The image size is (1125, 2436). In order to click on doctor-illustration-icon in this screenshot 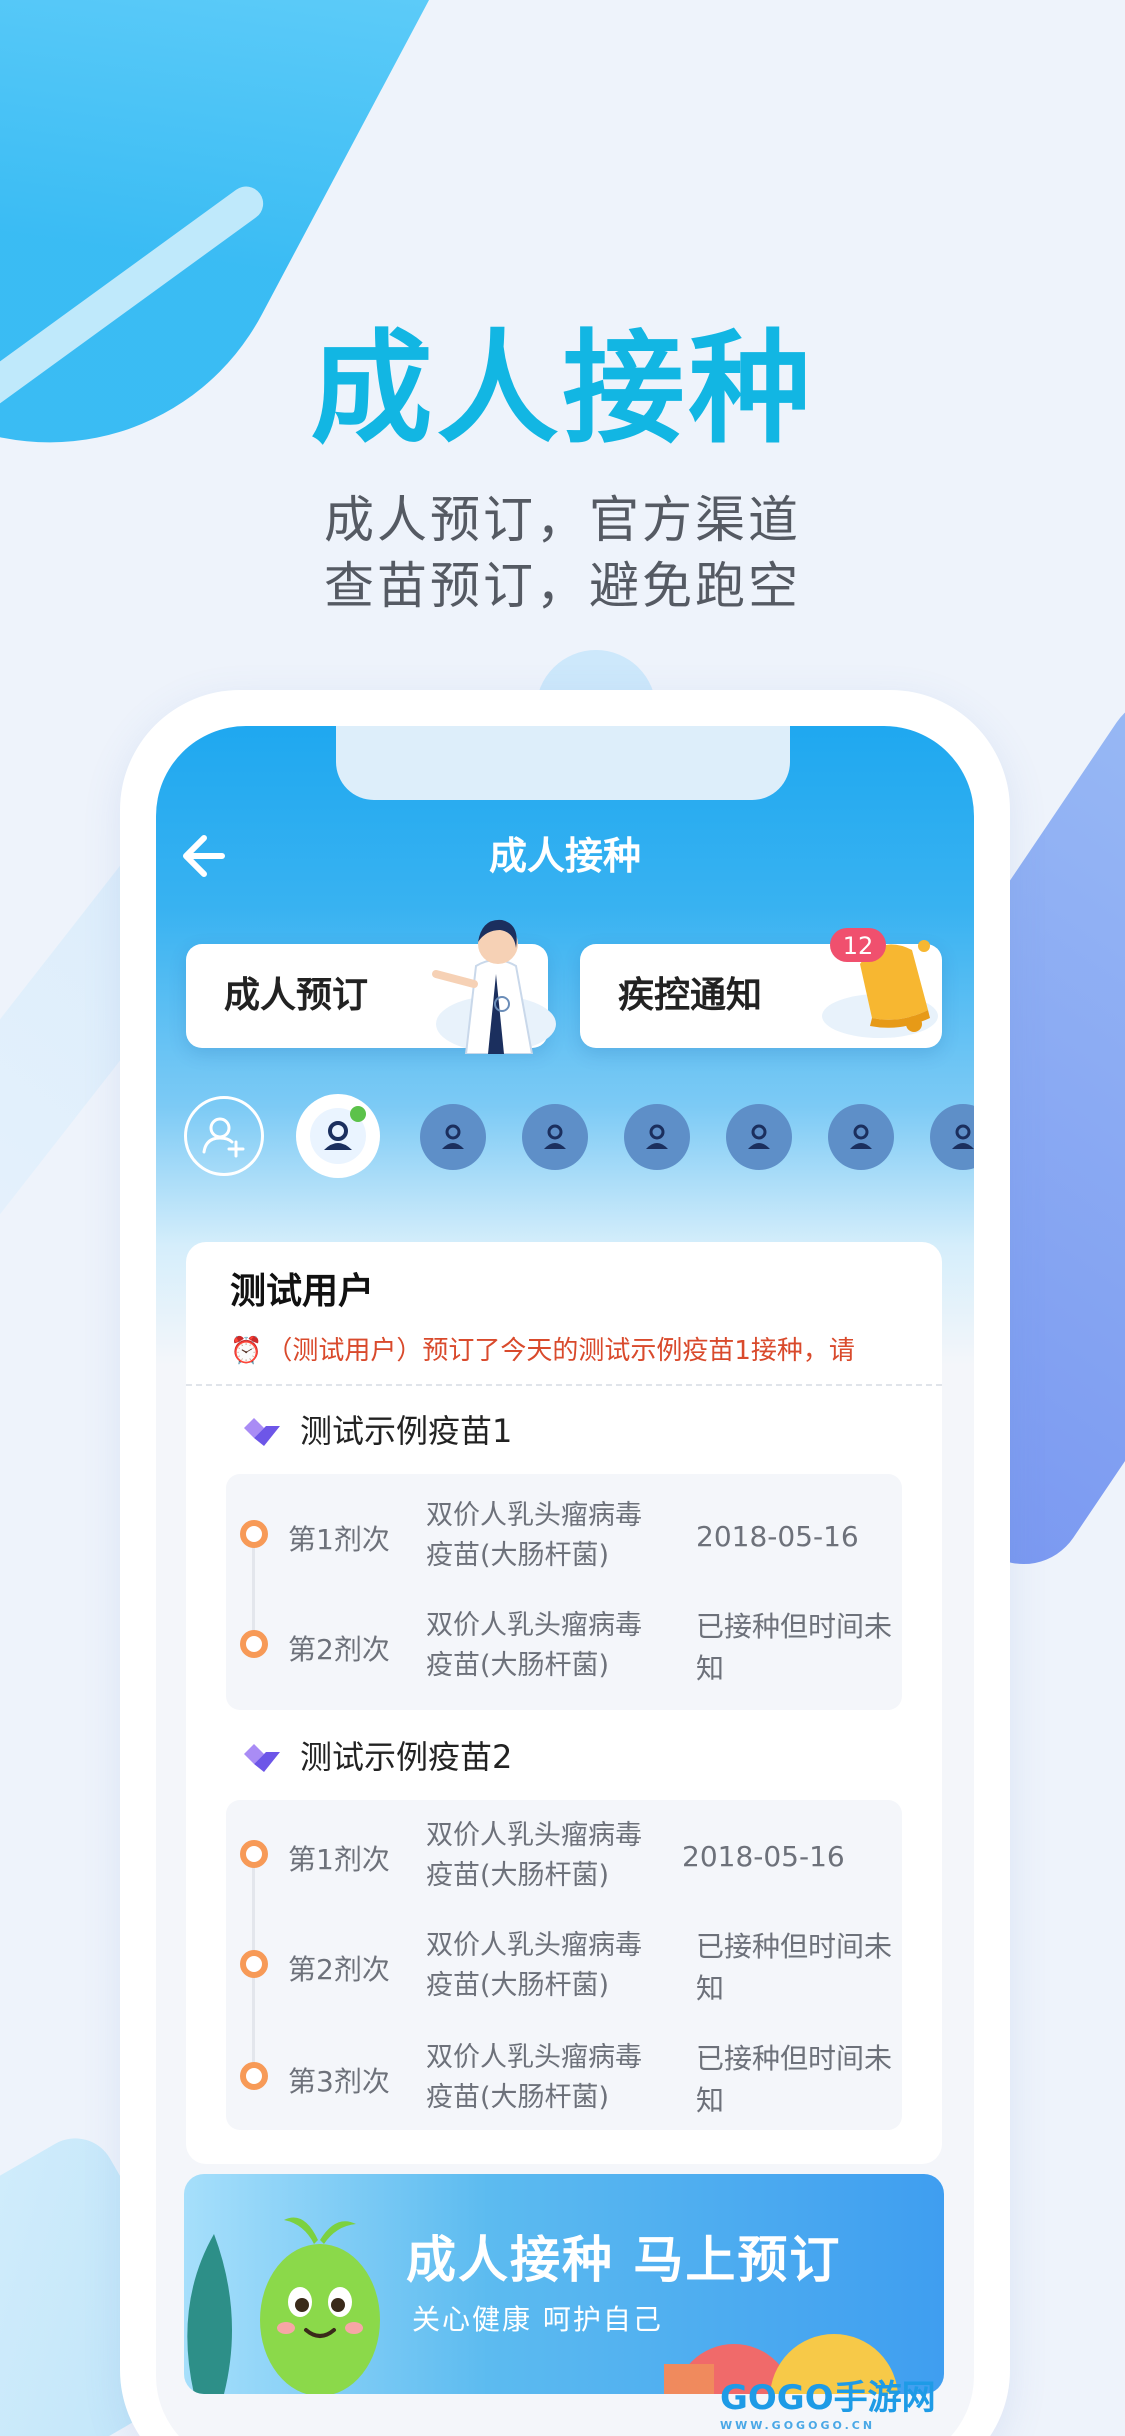, I will do `click(494, 986)`.